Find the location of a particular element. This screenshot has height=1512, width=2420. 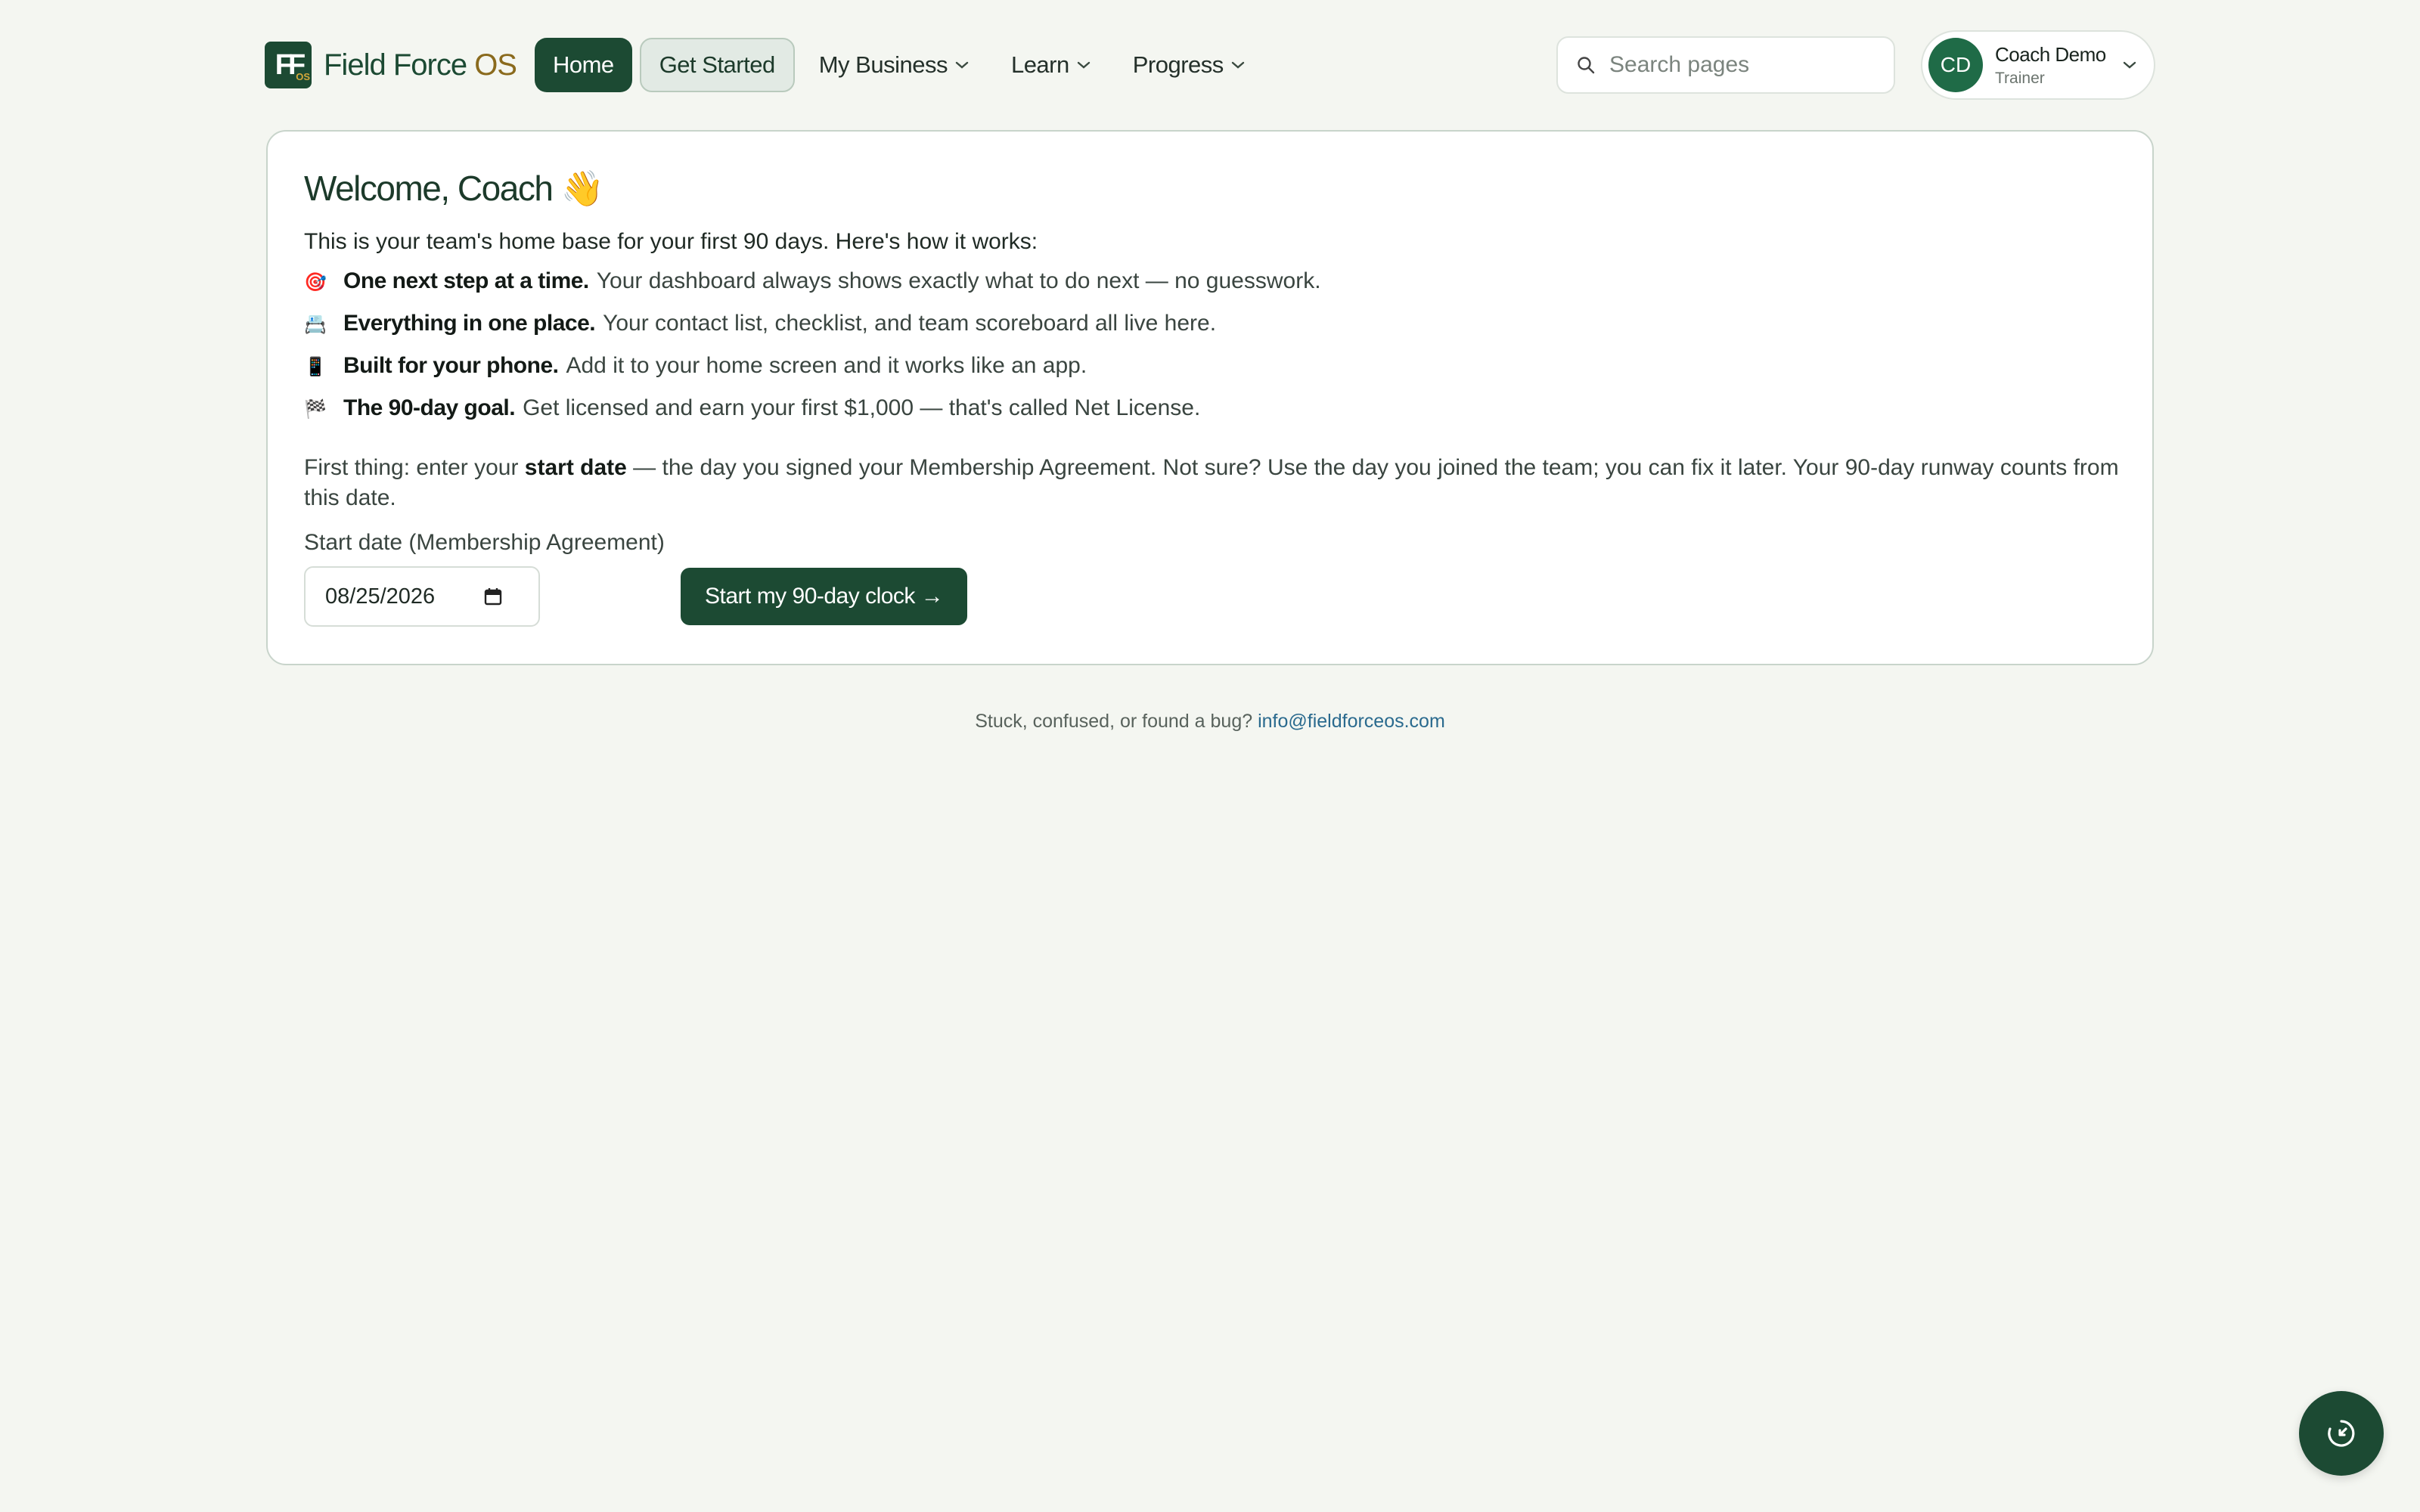

phone-icon: 📱 is located at coordinates (315, 367).